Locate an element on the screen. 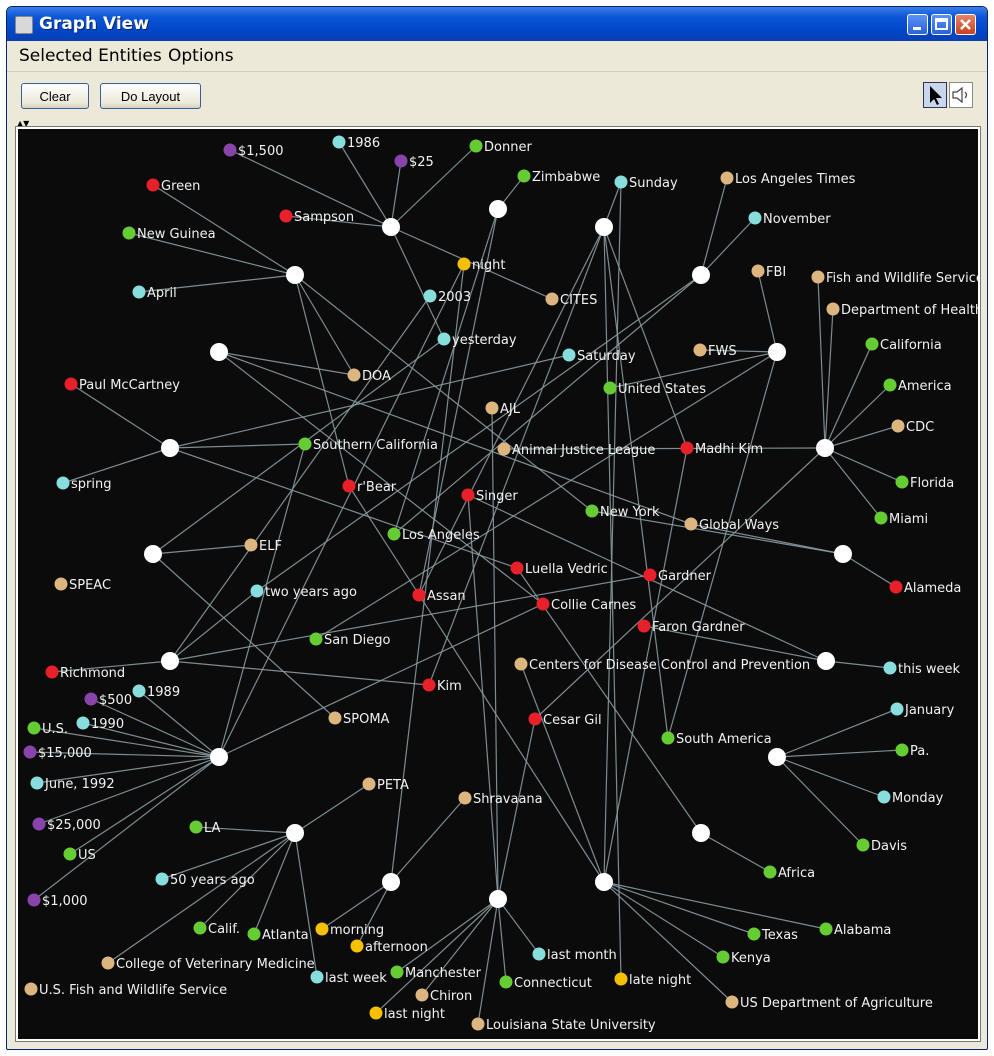 The height and width of the screenshot is (1056, 994). hub-node-h10 is located at coordinates (153, 554).